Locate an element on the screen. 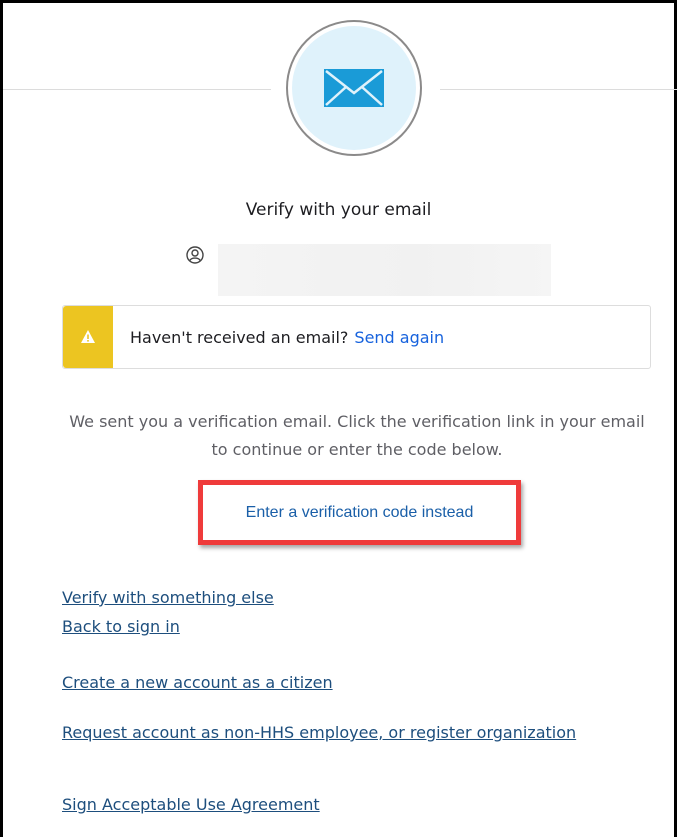  warning-badge is located at coordinates (88, 337).